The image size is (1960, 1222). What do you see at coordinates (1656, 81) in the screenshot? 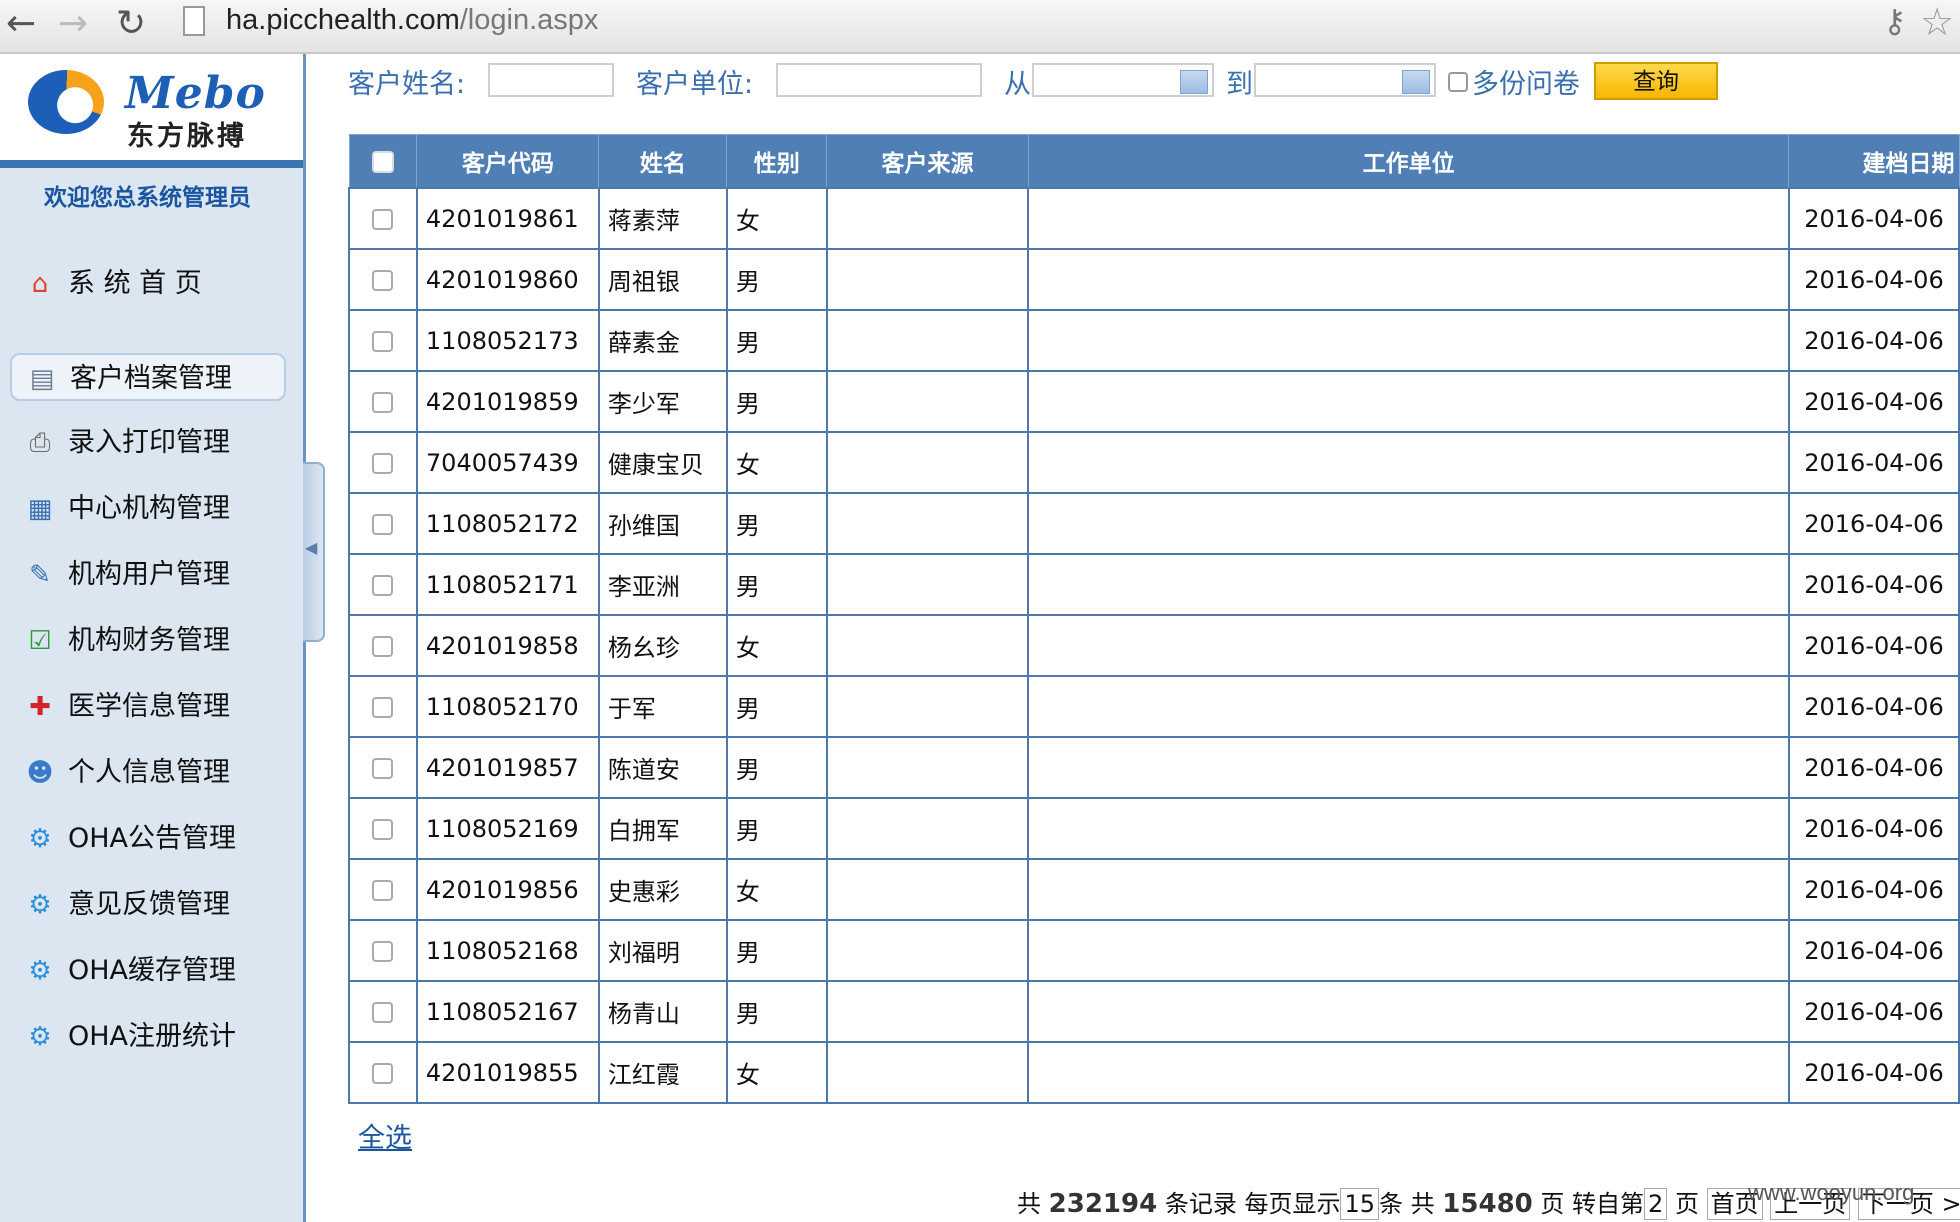
I see `query-button: 查询` at bounding box center [1656, 81].